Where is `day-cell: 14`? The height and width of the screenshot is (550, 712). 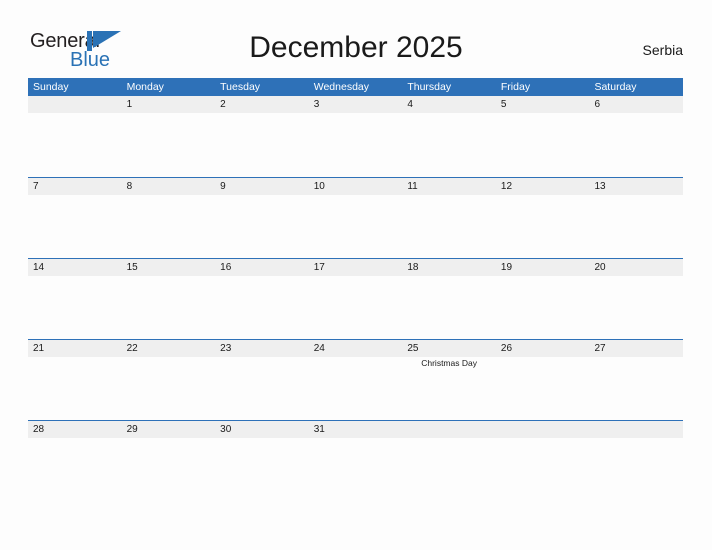 day-cell: 14 is located at coordinates (75, 267).